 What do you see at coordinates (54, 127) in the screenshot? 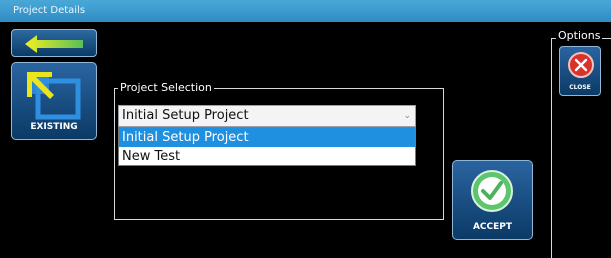
I see `existing-label: EXISTING` at bounding box center [54, 127].